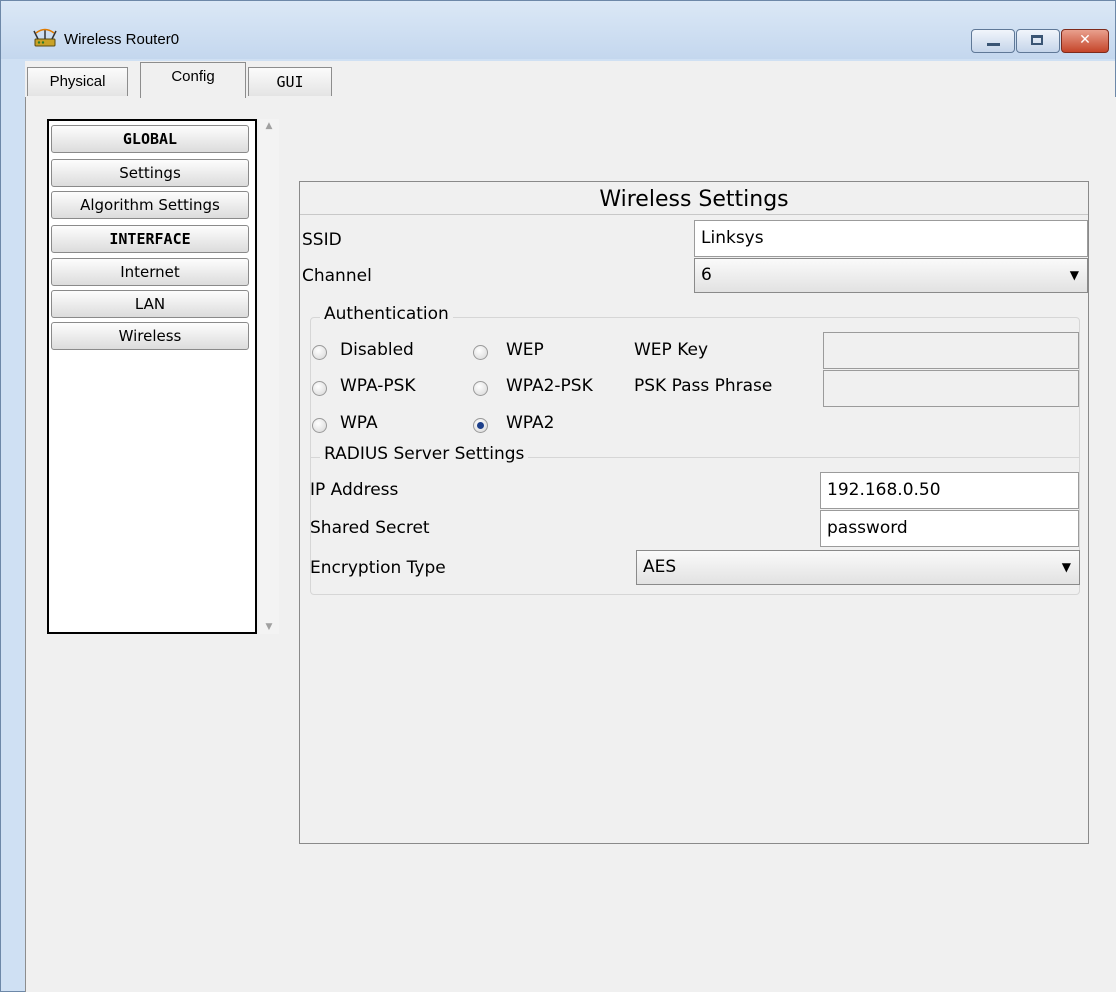 The height and width of the screenshot is (992, 1116). I want to click on ip-address-label: IP Address, so click(354, 490).